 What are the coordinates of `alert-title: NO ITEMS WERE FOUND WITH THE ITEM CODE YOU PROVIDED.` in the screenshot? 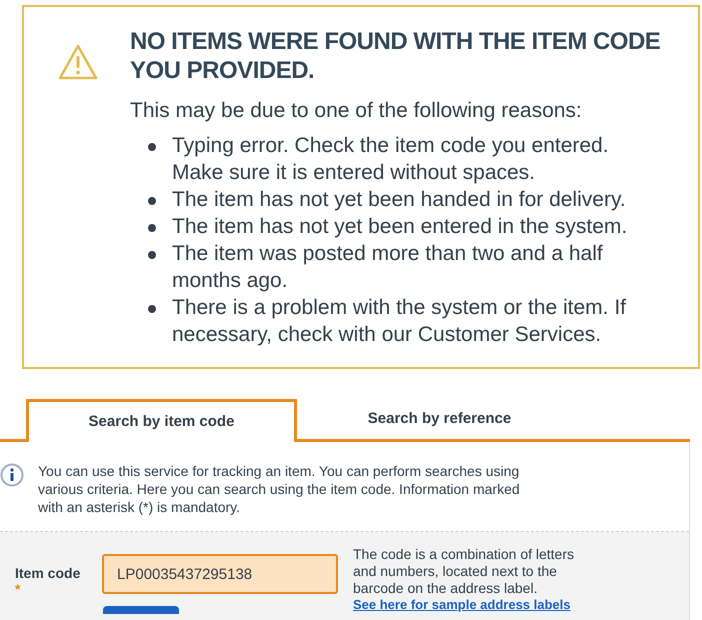 It's located at (396, 56).